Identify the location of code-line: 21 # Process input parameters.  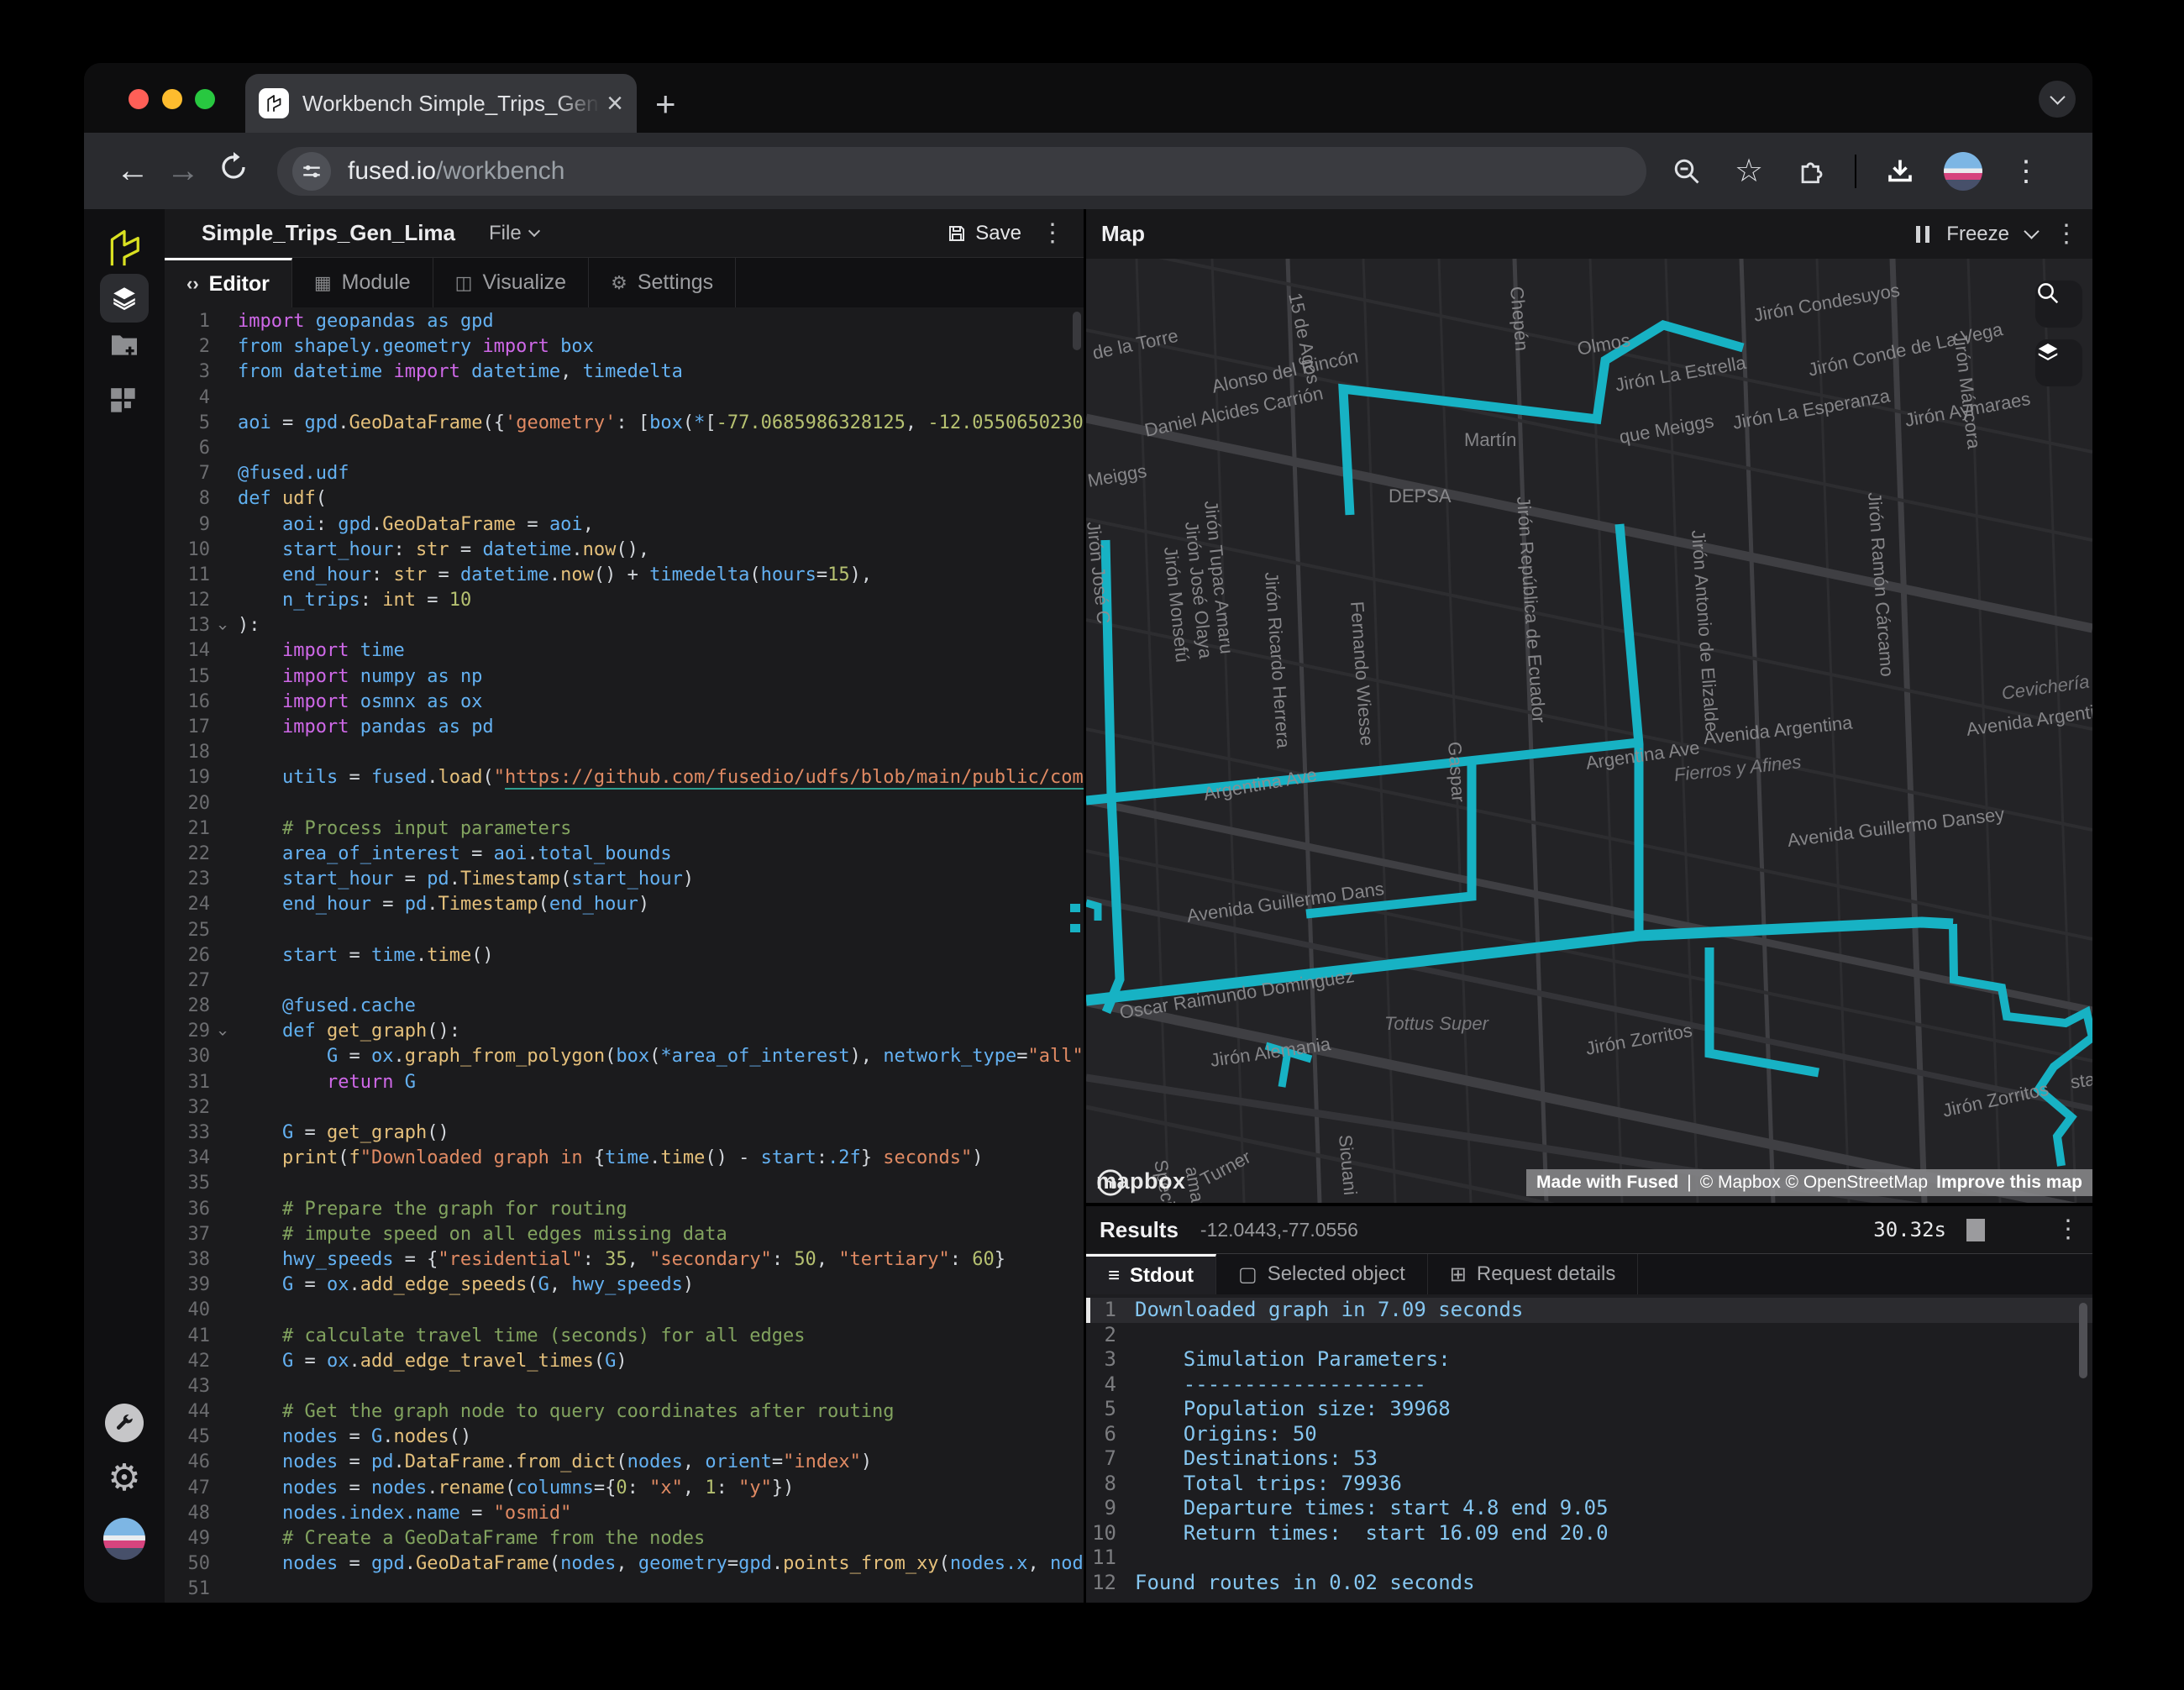
(624, 831).